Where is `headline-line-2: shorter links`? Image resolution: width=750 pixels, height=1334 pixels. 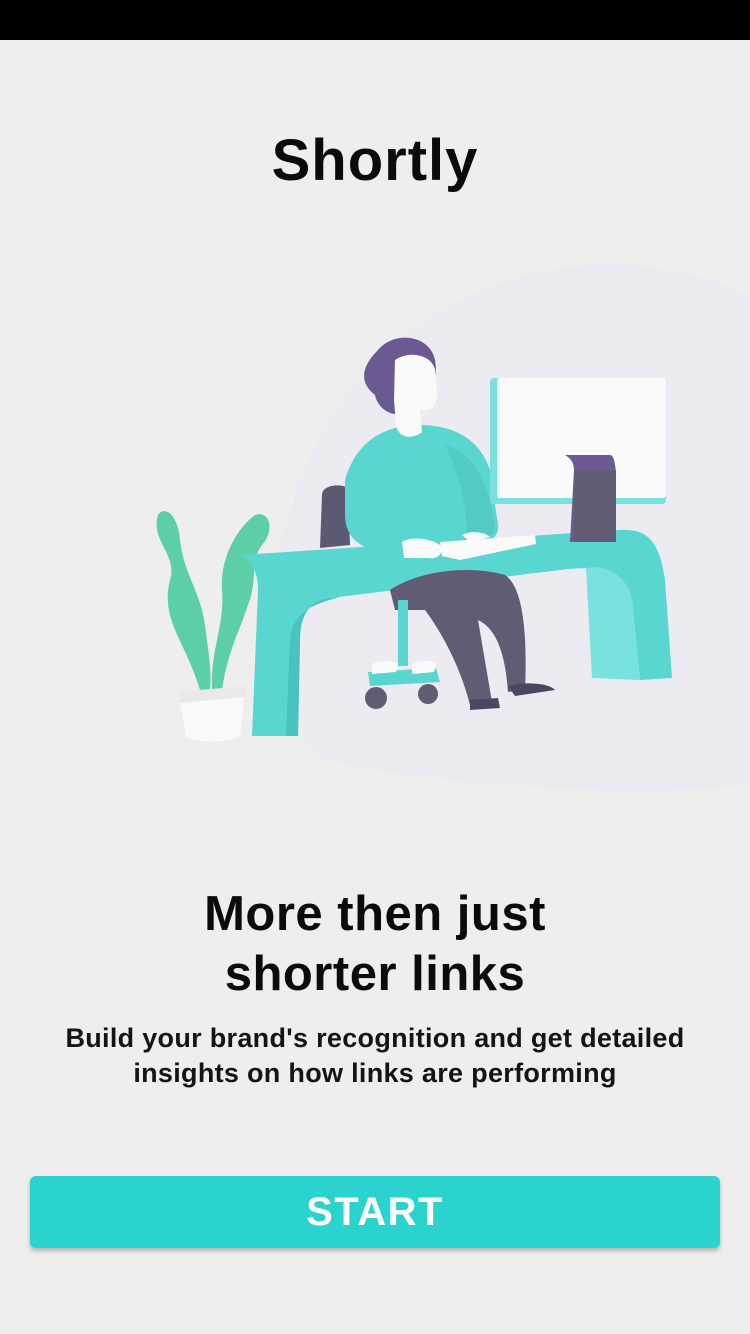
headline-line-2: shorter links is located at coordinates (375, 974).